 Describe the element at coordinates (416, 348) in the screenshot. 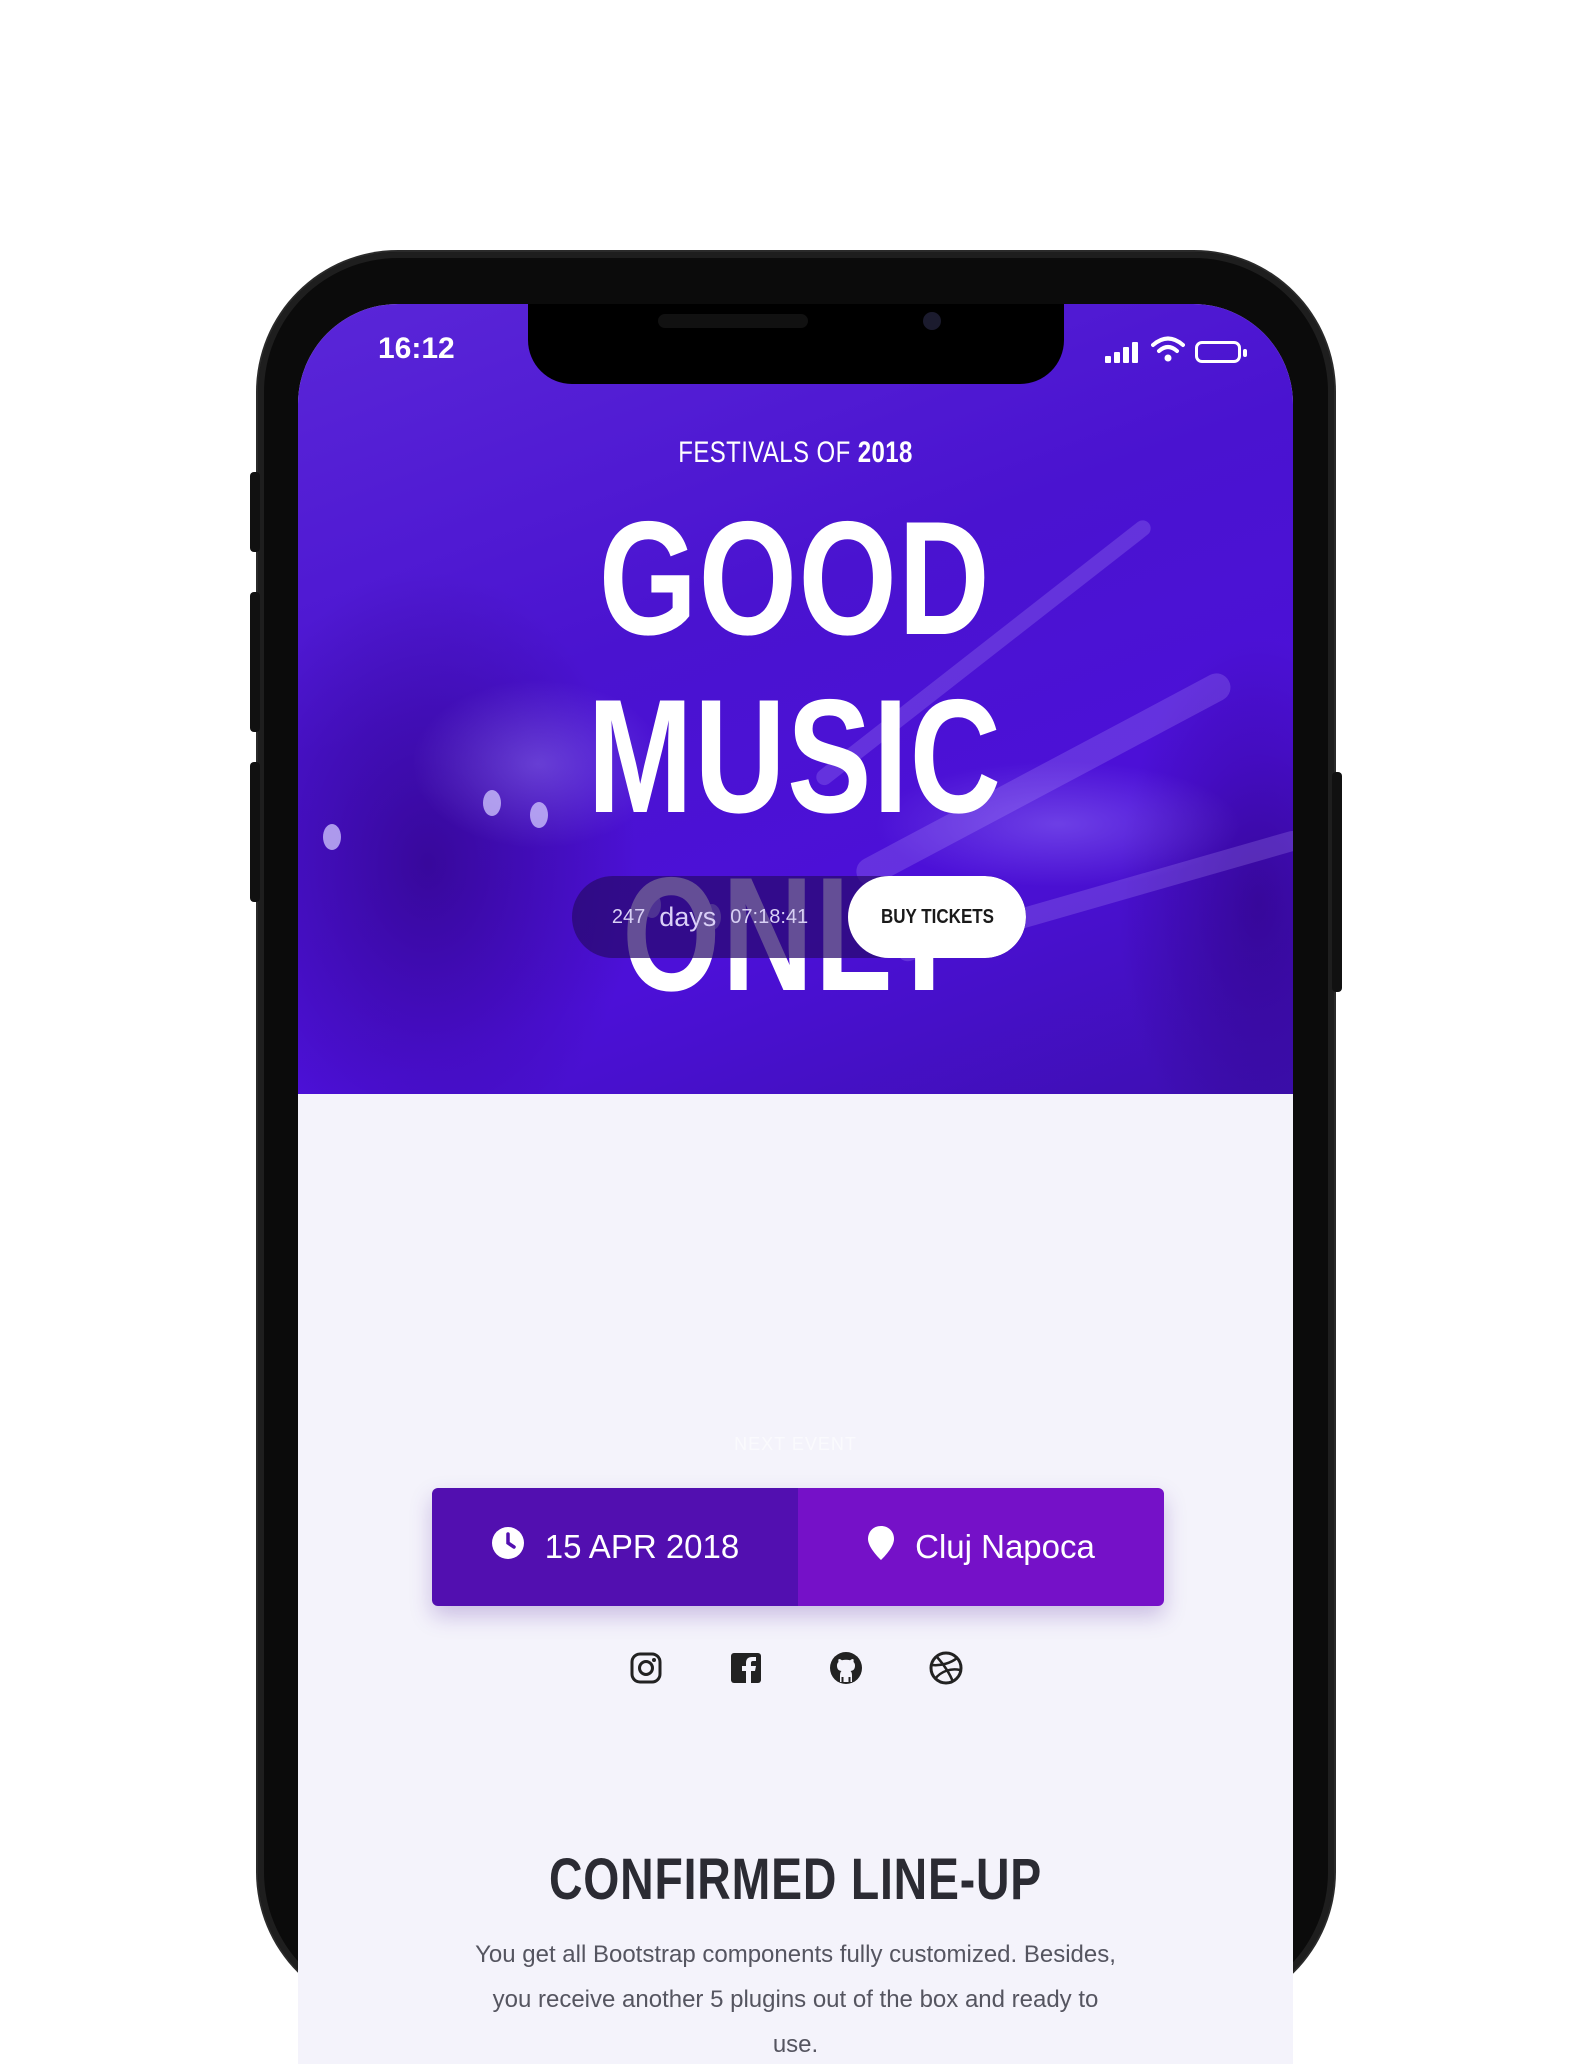

I see `status-time: 16:12` at that location.